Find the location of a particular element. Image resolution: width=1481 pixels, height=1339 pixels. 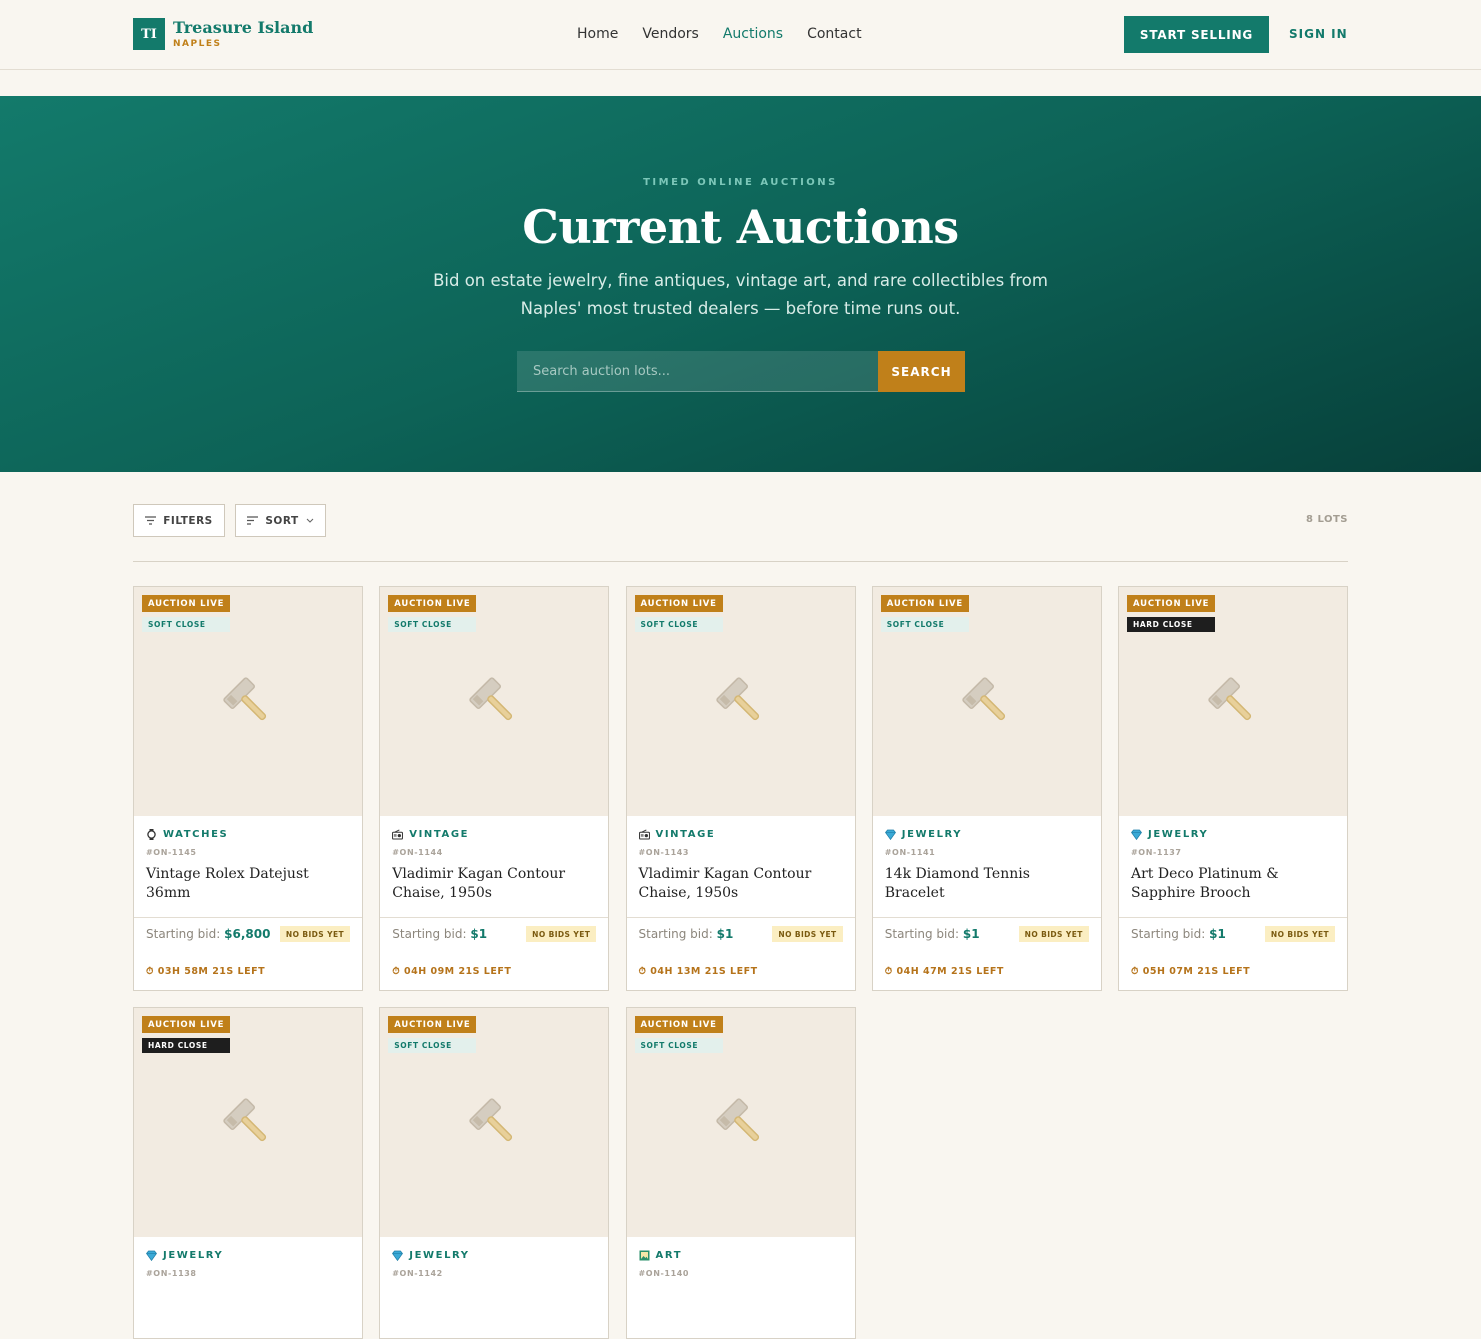

time-left-value: 04H 09M 21S LEFT is located at coordinates (456, 971).